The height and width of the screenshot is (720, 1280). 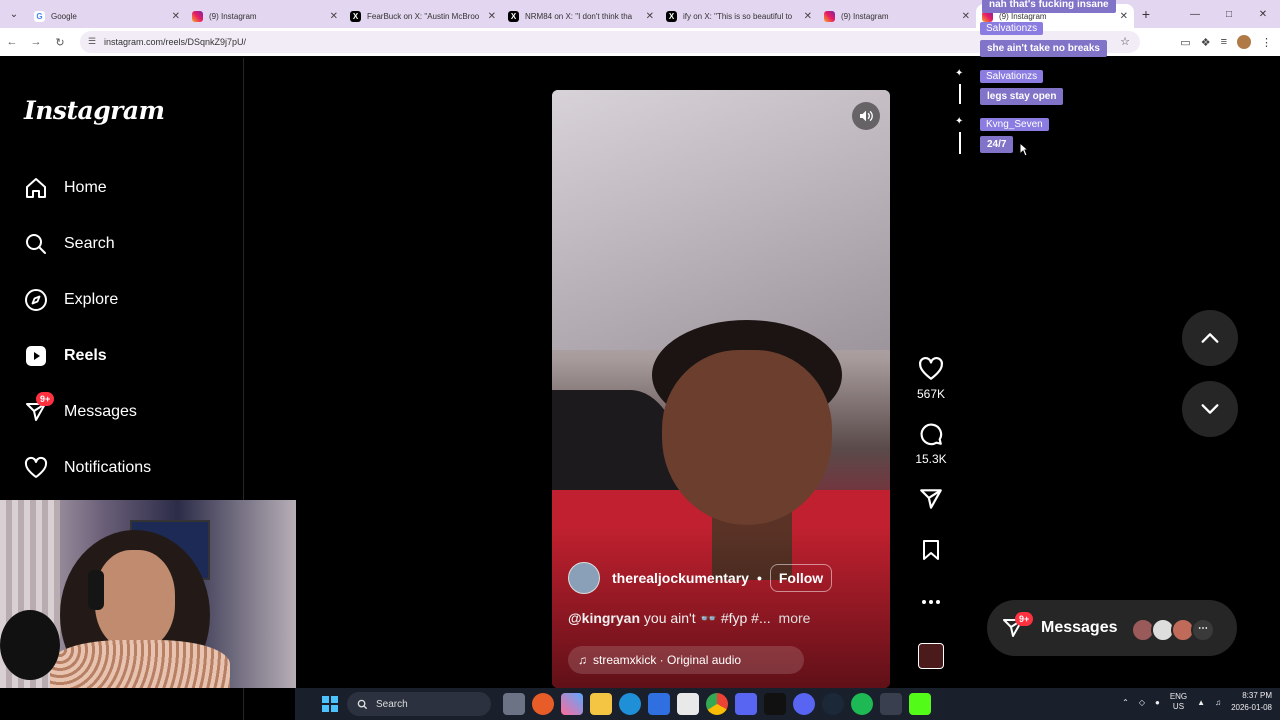 What do you see at coordinates (1251, 702) in the screenshot?
I see `taskbar-clock: 8:37 PM 2026-01-08` at bounding box center [1251, 702].